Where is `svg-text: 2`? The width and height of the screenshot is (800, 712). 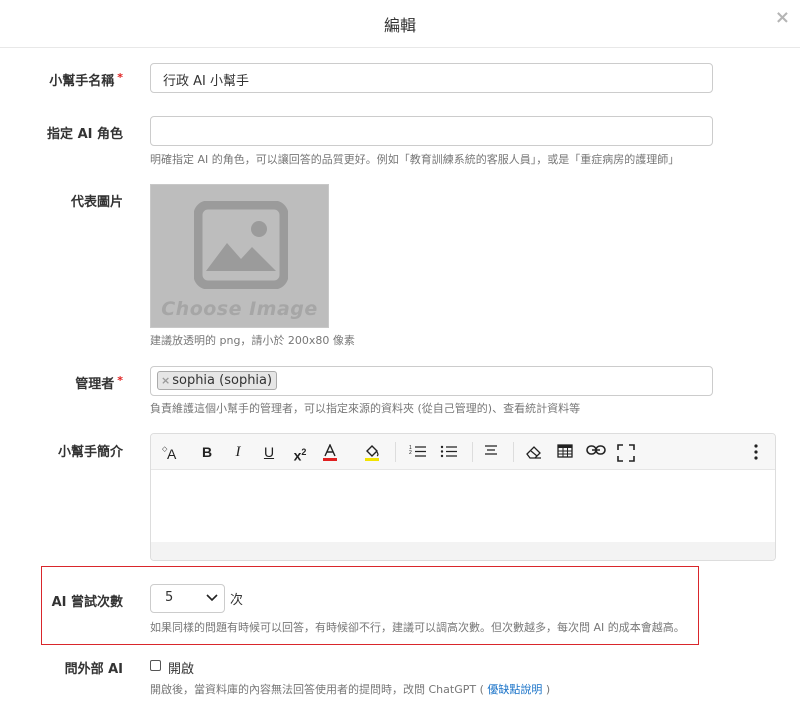 svg-text: 2 is located at coordinates (410, 453).